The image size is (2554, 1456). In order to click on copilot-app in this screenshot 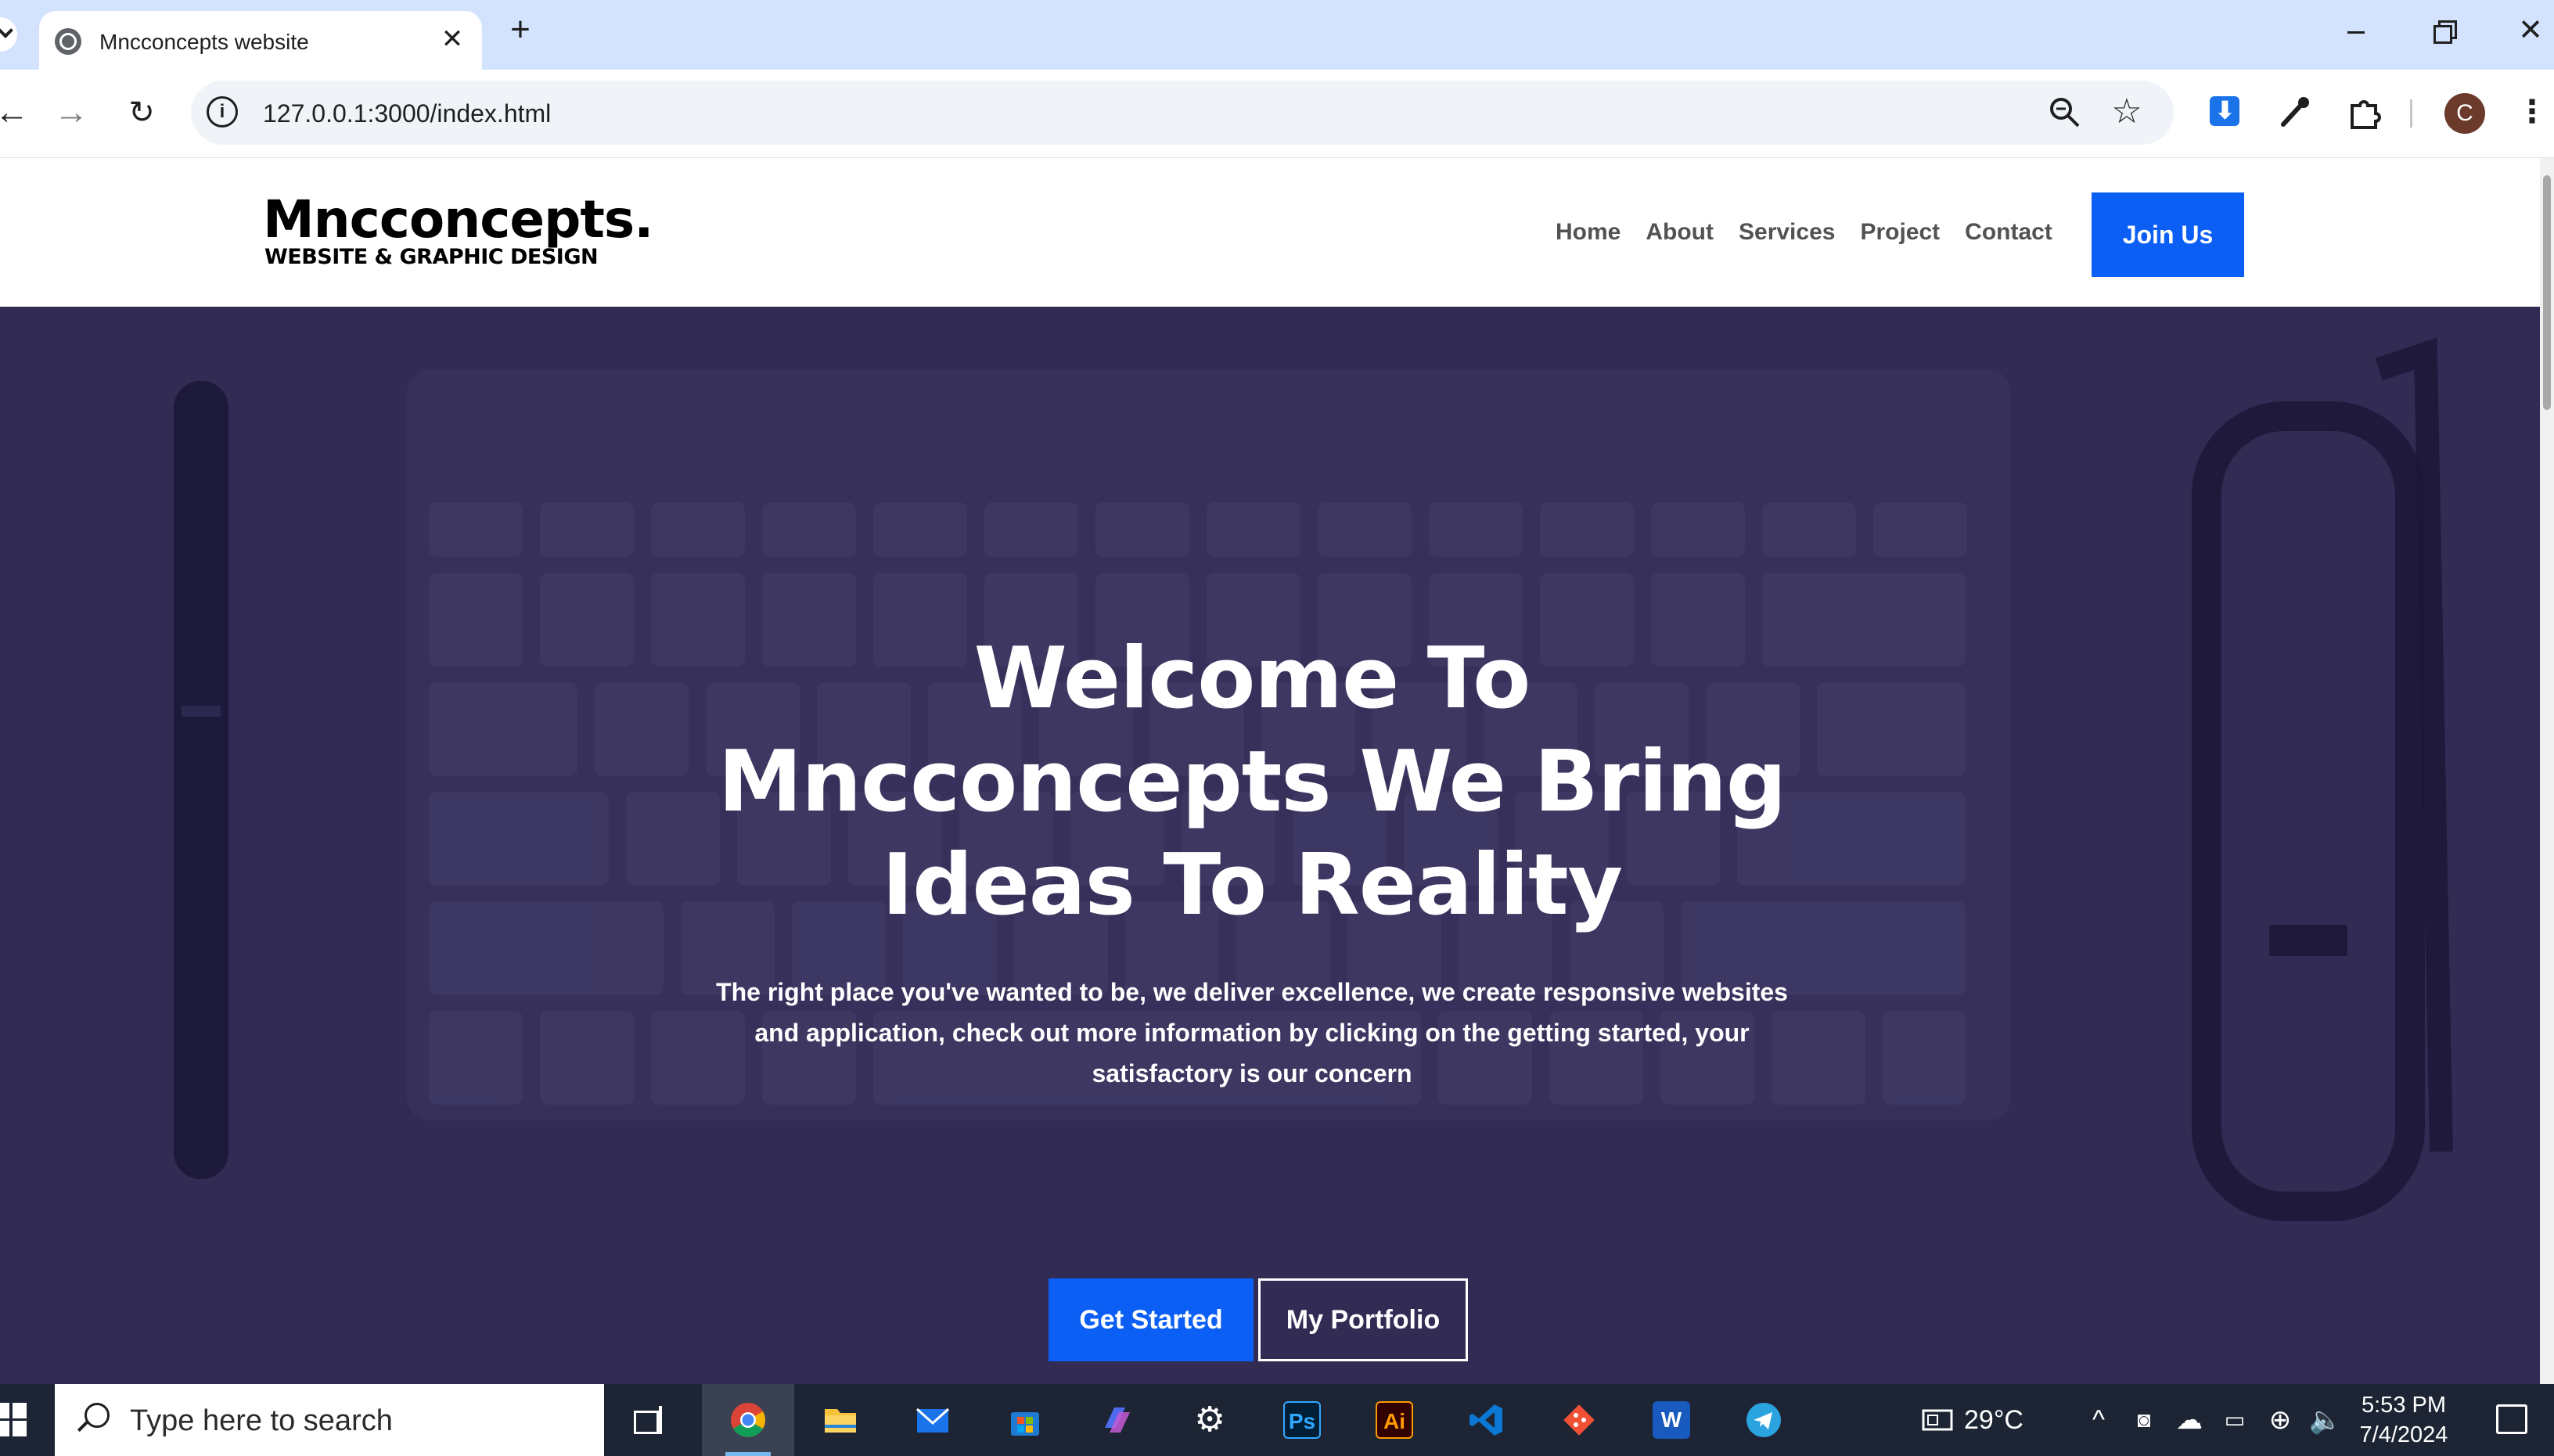, I will do `click(1117, 1420)`.